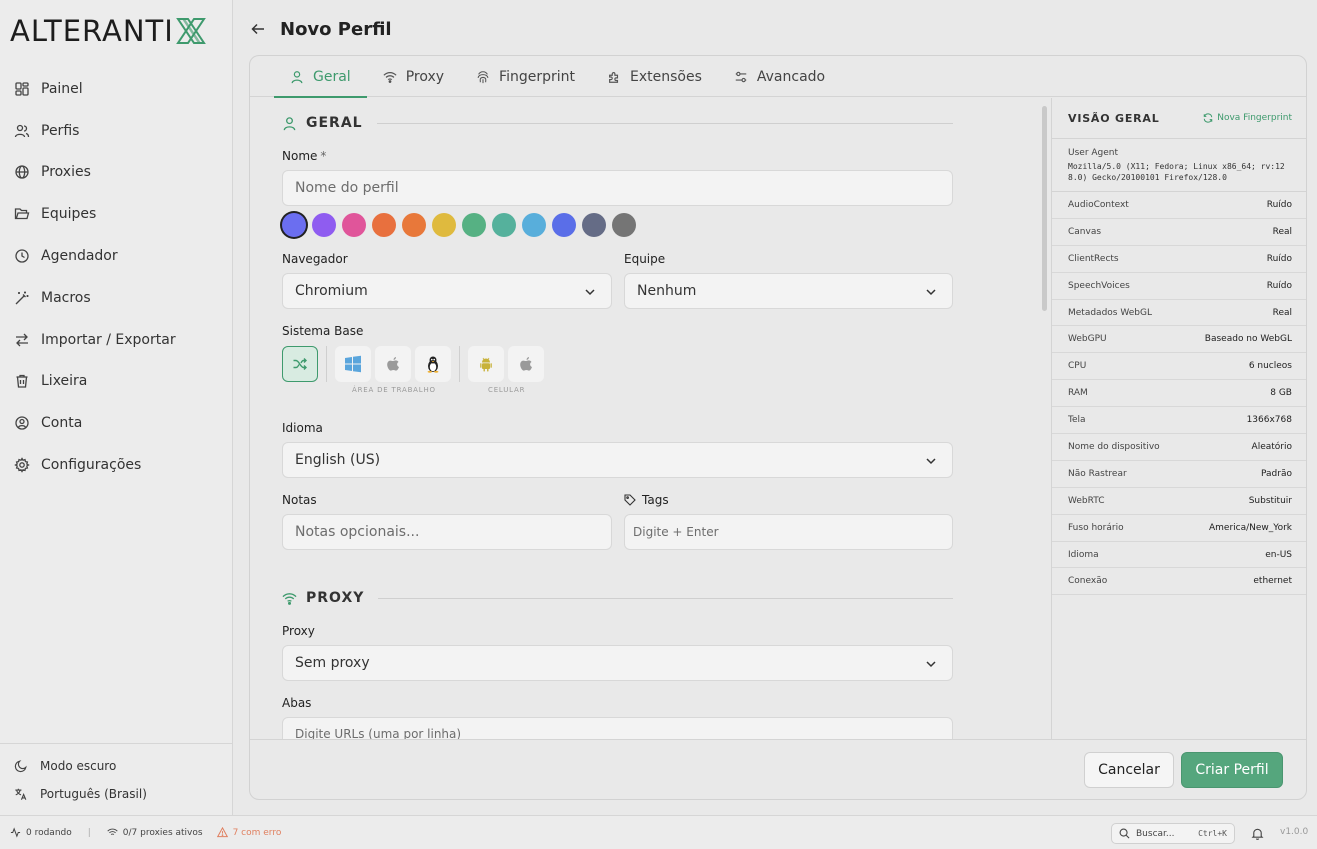  What do you see at coordinates (486, 364) in the screenshot?
I see `os-android-button` at bounding box center [486, 364].